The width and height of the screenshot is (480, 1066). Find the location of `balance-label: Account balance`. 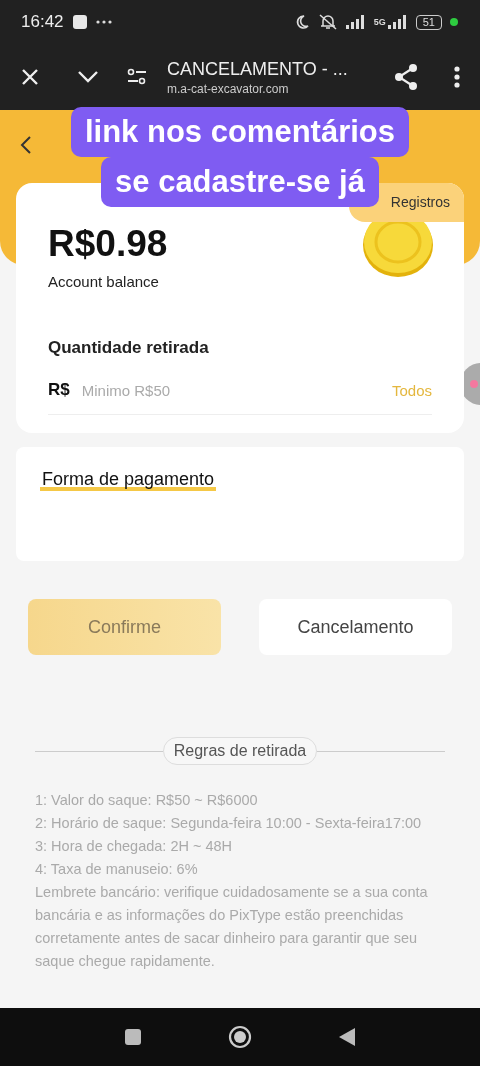

balance-label: Account balance is located at coordinates (104, 281).